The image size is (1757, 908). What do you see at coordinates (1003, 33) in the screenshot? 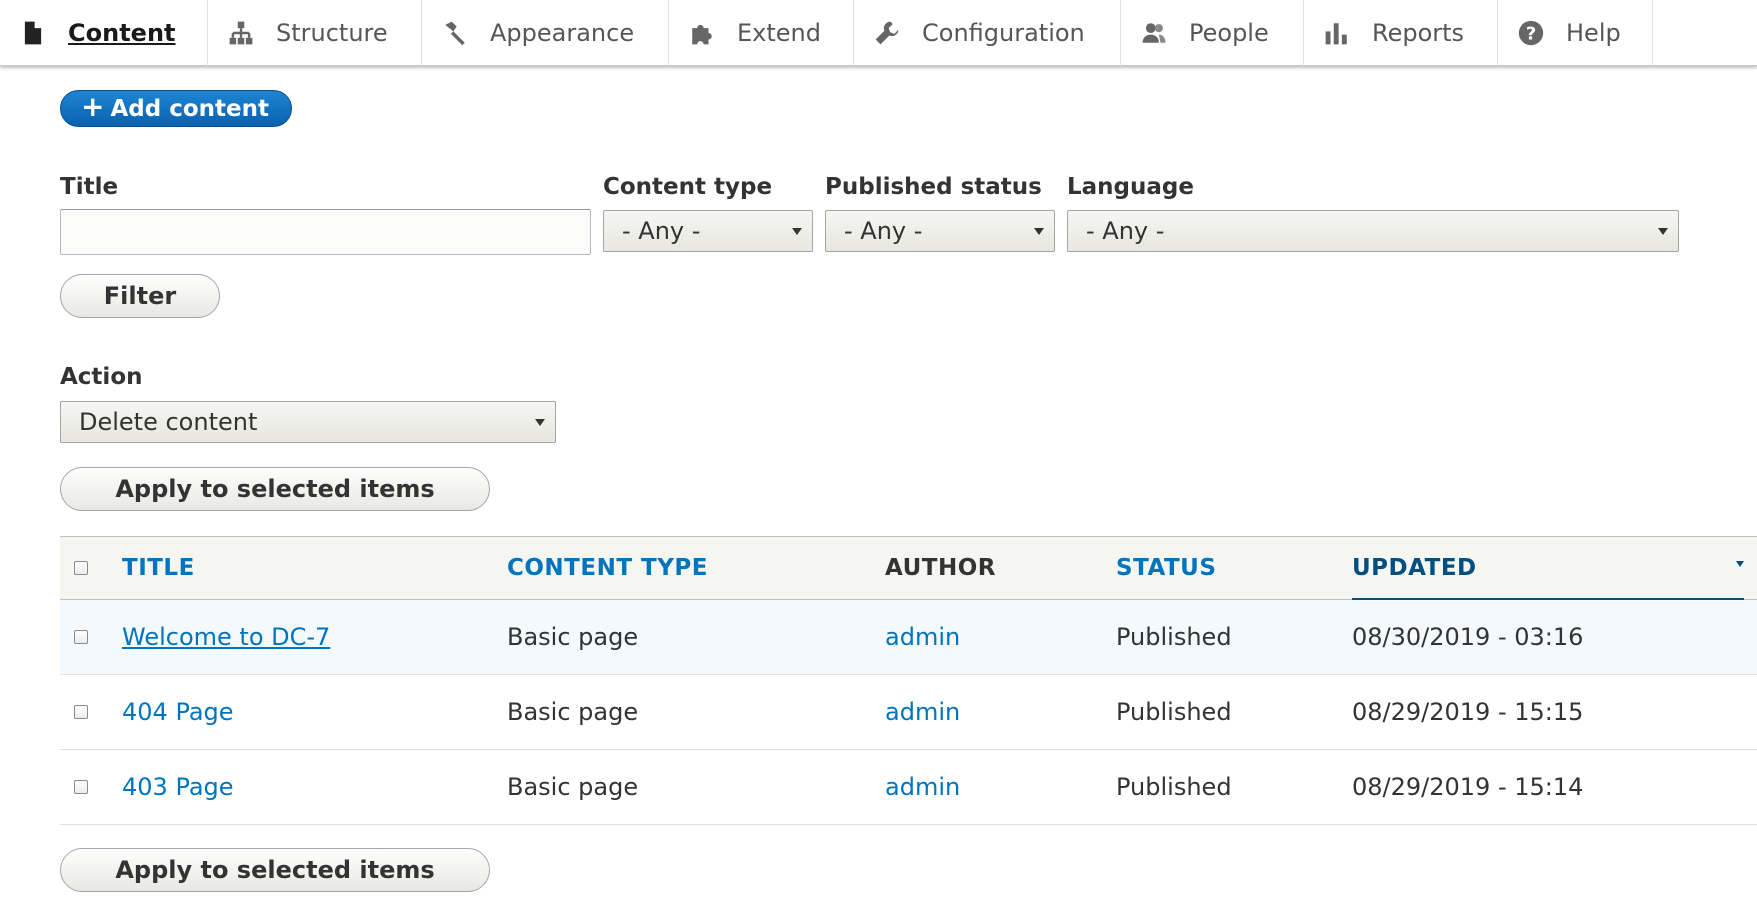
I see `toolbar-label: Configuration` at bounding box center [1003, 33].